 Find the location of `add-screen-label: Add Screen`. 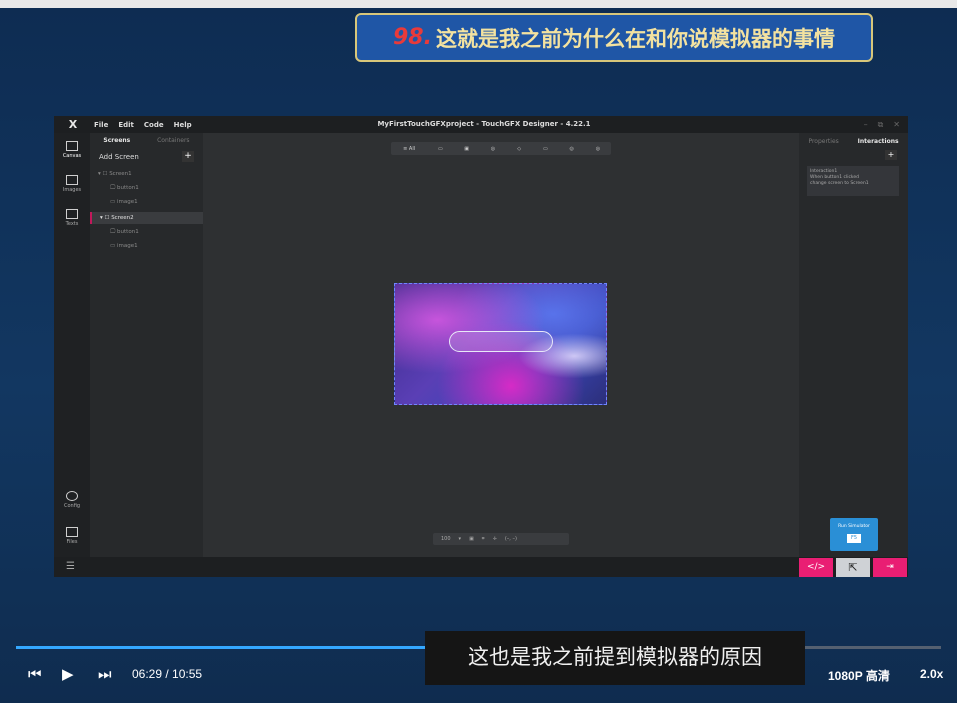

add-screen-label: Add Screen is located at coordinates (119, 157).